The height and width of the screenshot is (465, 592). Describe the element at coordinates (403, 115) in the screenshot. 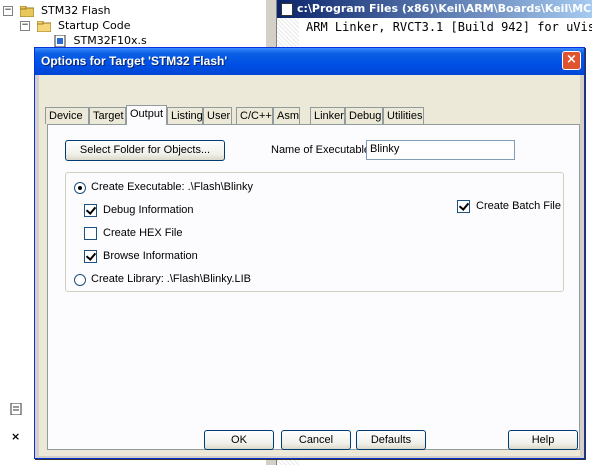

I see `tab-utilities: Utilities` at that location.